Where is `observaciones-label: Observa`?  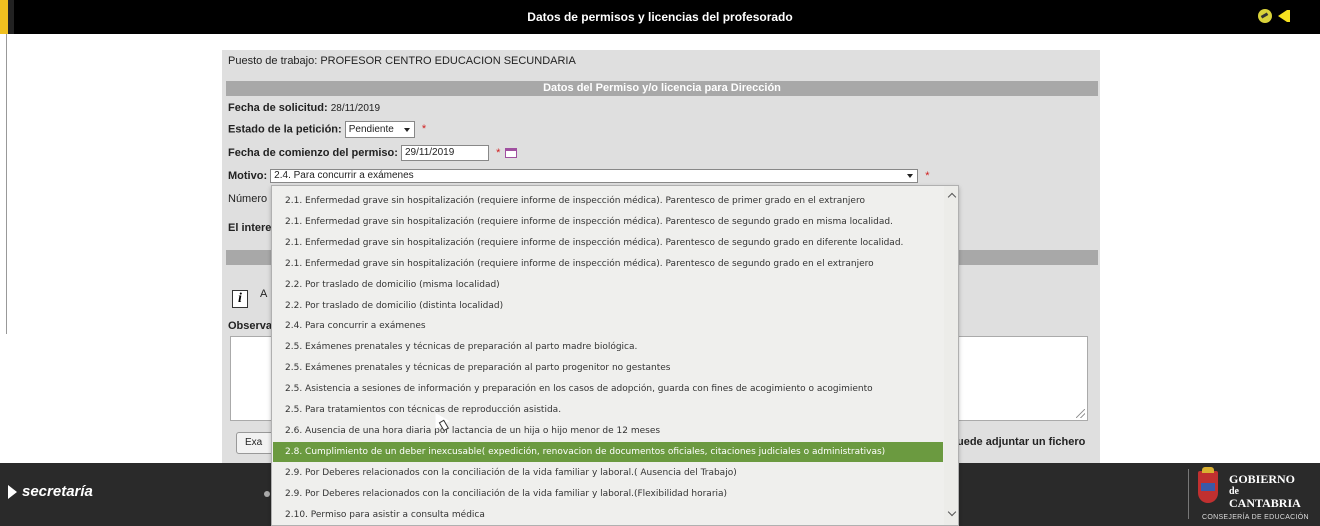
observaciones-label: Observa is located at coordinates (250, 326).